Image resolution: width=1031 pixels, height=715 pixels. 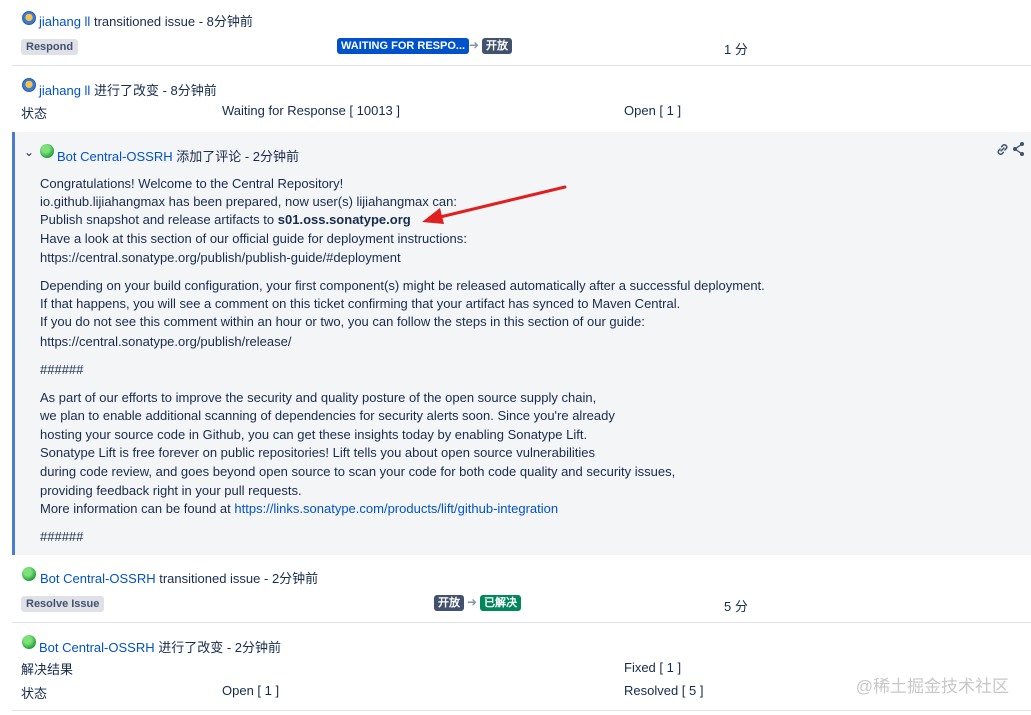 What do you see at coordinates (500, 603) in the screenshot?
I see `status-to: 已解决` at bounding box center [500, 603].